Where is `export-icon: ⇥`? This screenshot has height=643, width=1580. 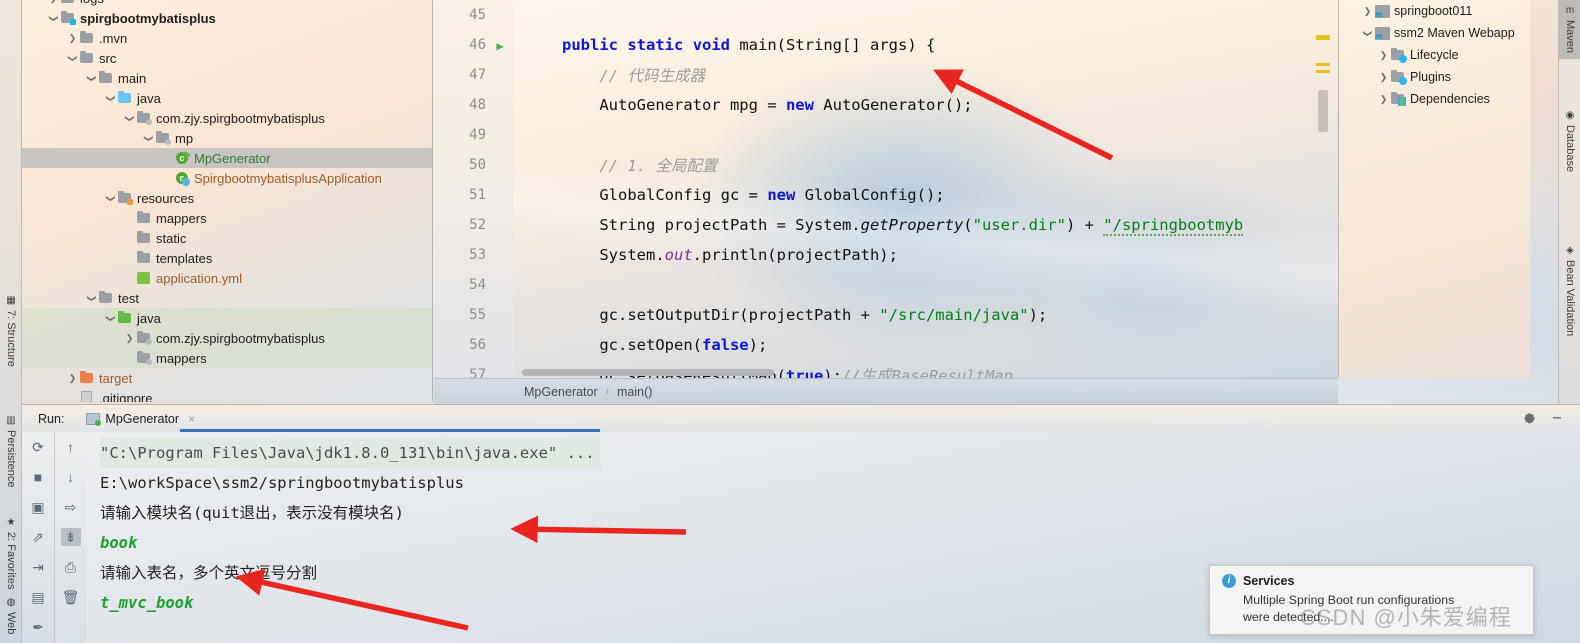
export-icon: ⇥ is located at coordinates (38, 567).